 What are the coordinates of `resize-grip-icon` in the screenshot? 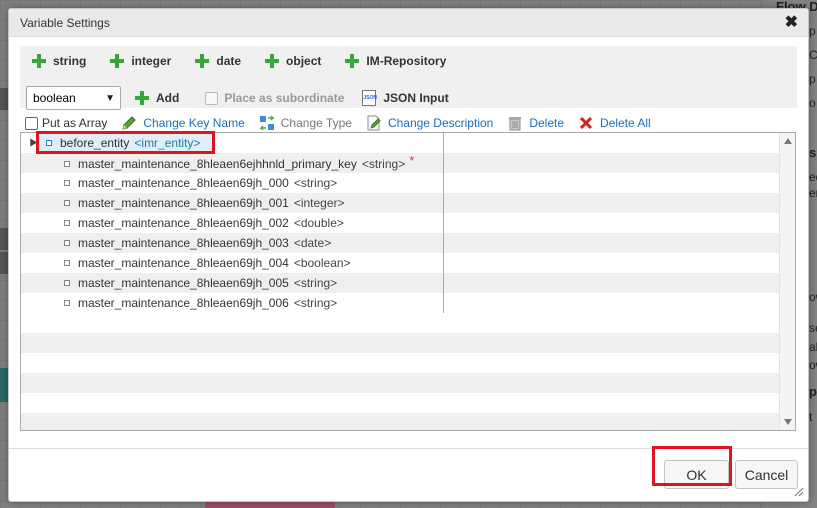 It's located at (798, 491).